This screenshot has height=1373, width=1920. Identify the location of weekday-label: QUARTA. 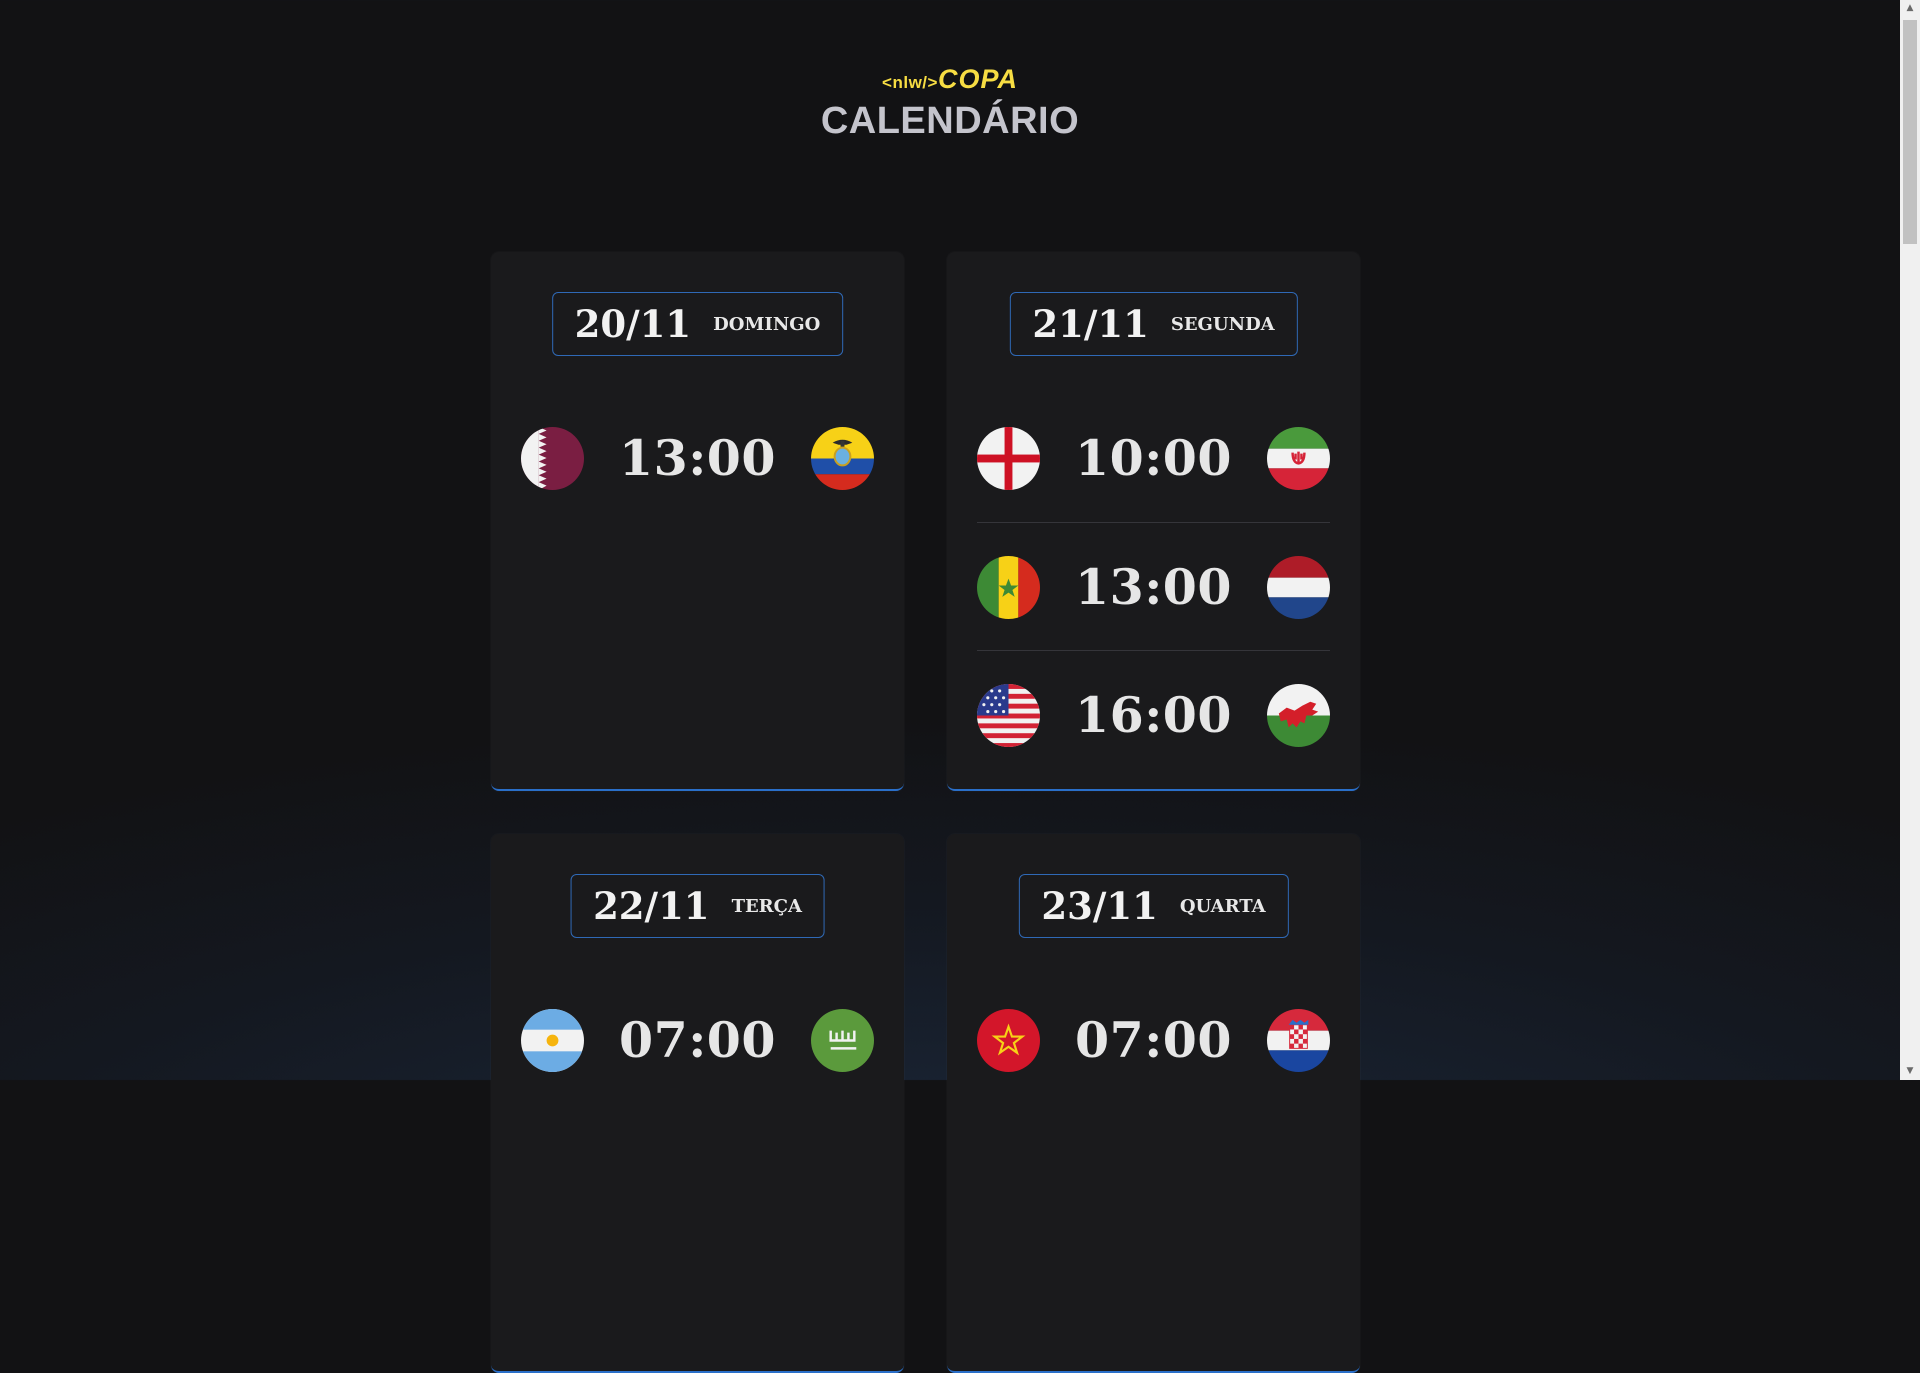
(1222, 906).